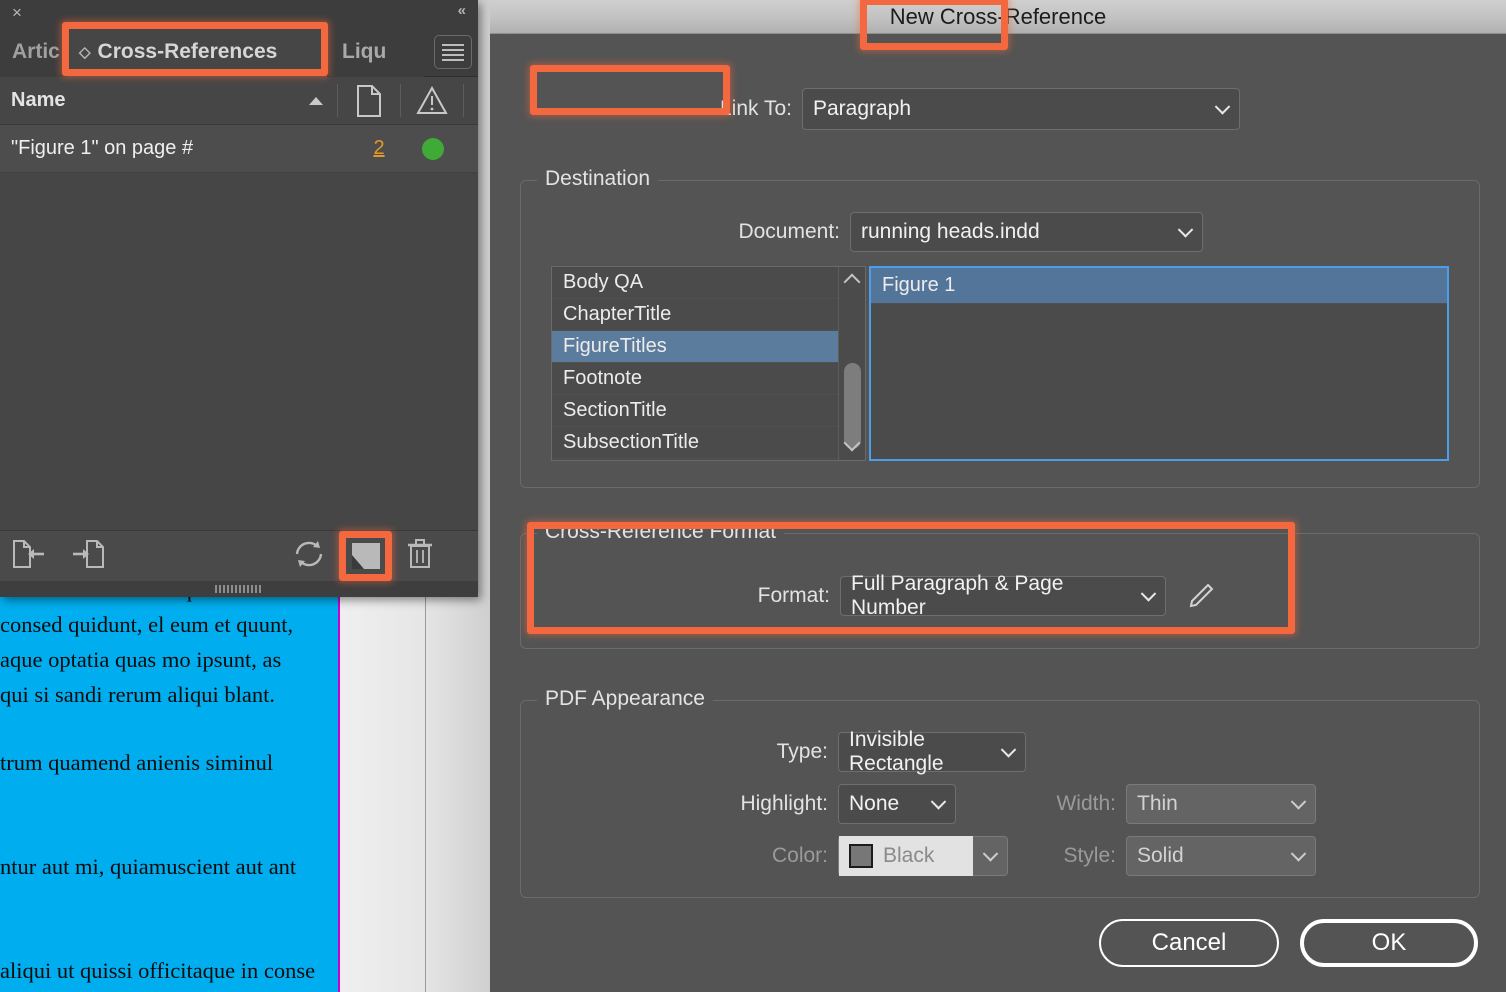  I want to click on destination-legend: Destination, so click(598, 179).